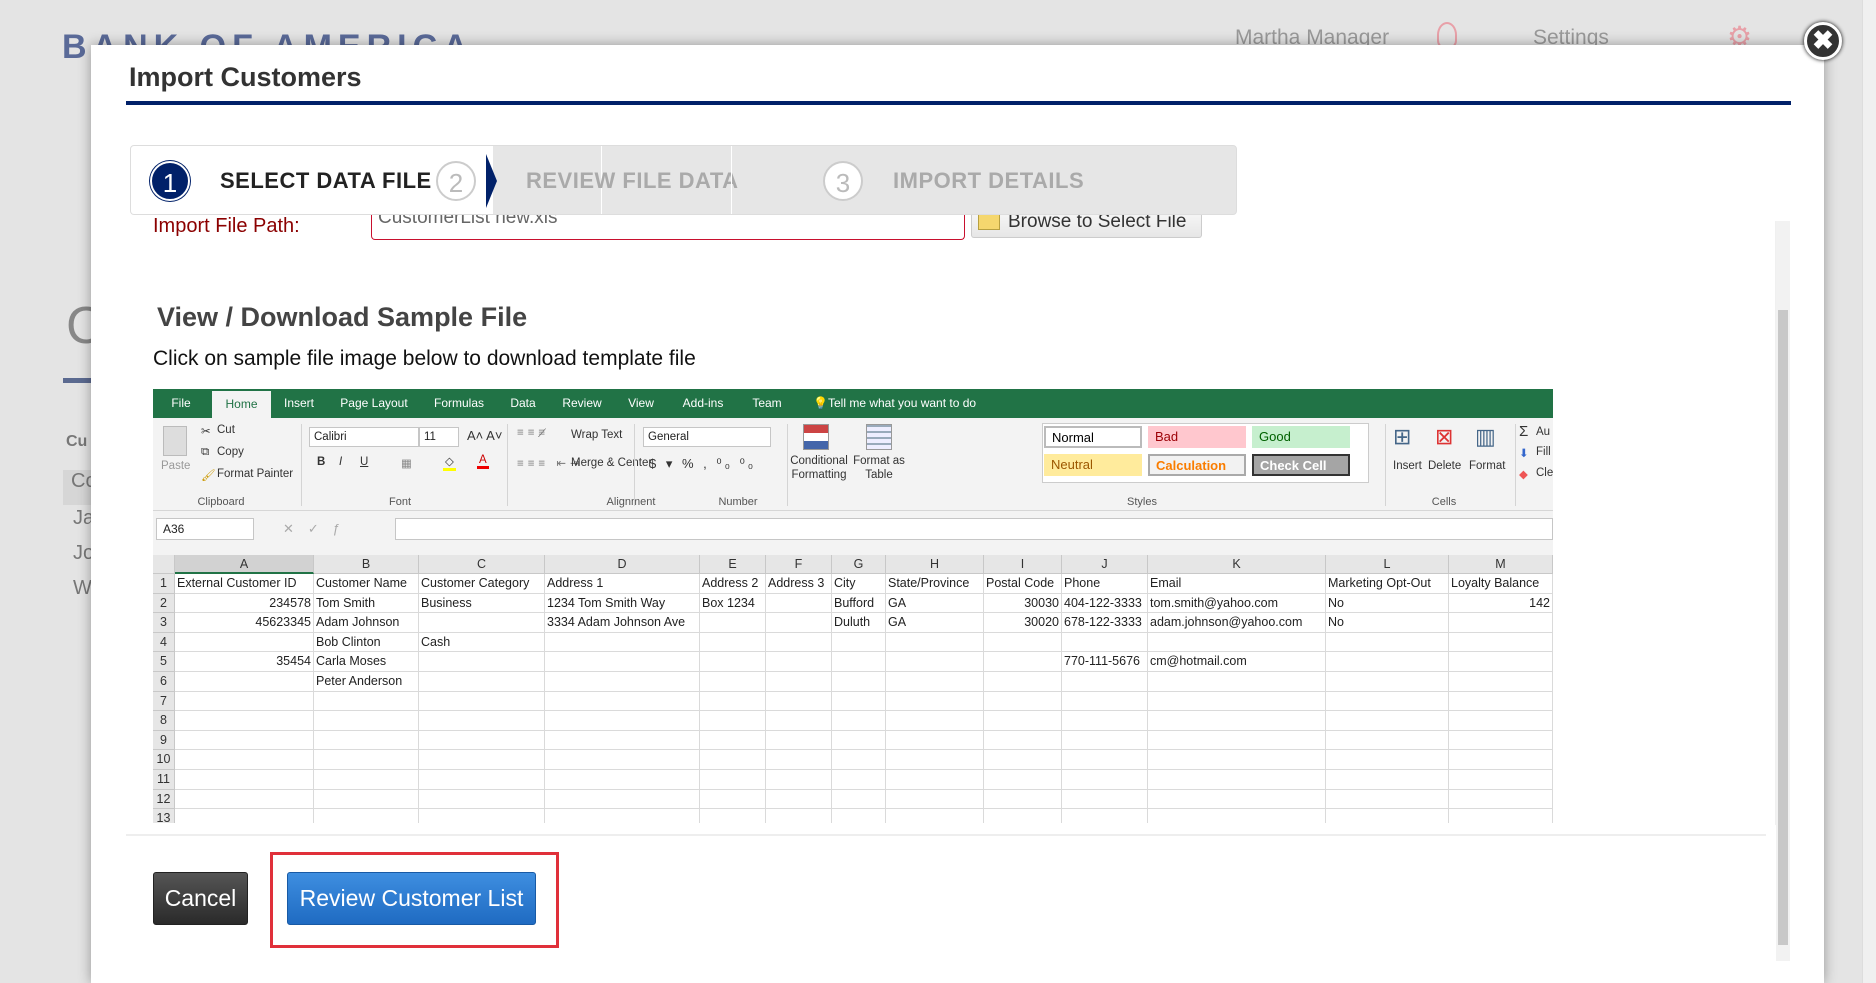 The height and width of the screenshot is (983, 1876). What do you see at coordinates (843, 181) in the screenshot?
I see `step-number: 3` at bounding box center [843, 181].